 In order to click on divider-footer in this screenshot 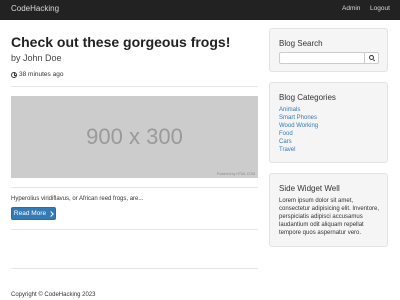, I will do `click(134, 268)`.